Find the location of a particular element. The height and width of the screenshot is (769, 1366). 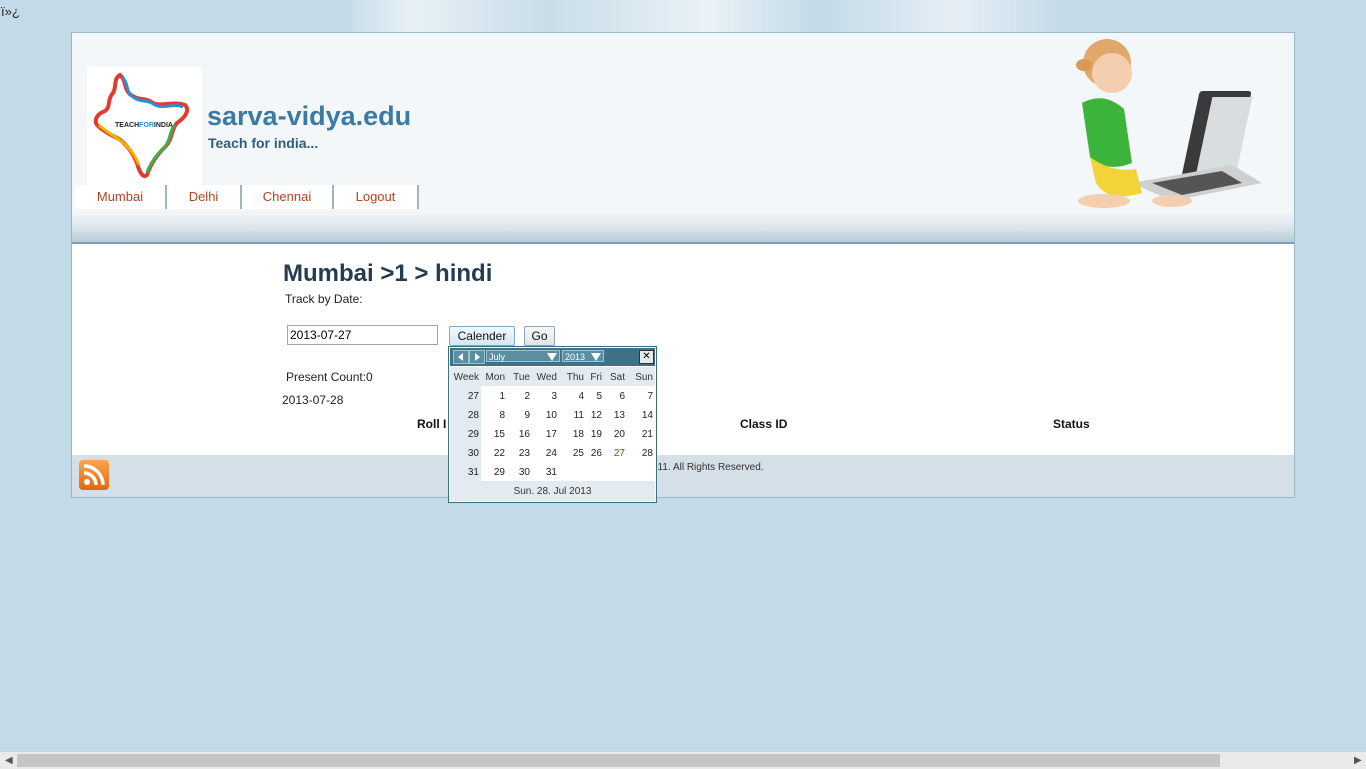

table-header-status: Status is located at coordinates (1071, 424).